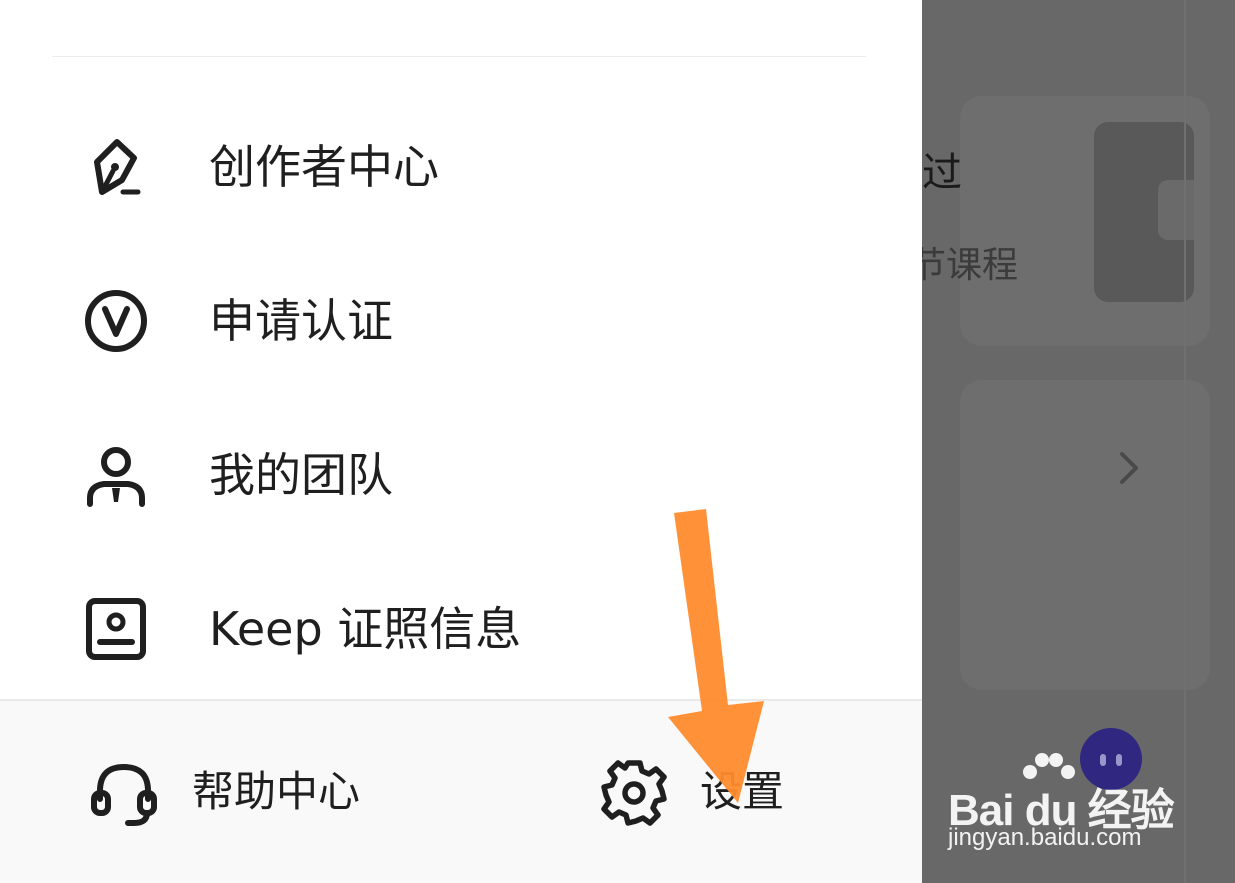 Image resolution: width=1235 pixels, height=883 pixels. I want to click on menu-item-label: 我的团队, so click(301, 475).